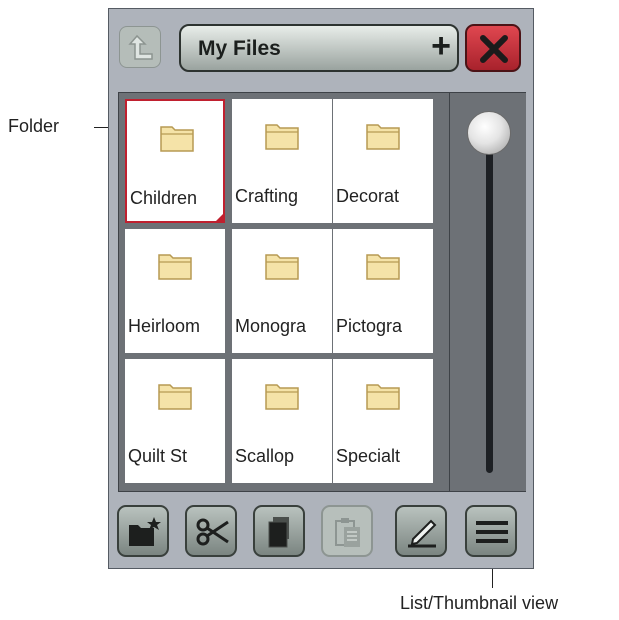 The width and height of the screenshot is (619, 620). What do you see at coordinates (219, 217) in the screenshot?
I see `selection-marker` at bounding box center [219, 217].